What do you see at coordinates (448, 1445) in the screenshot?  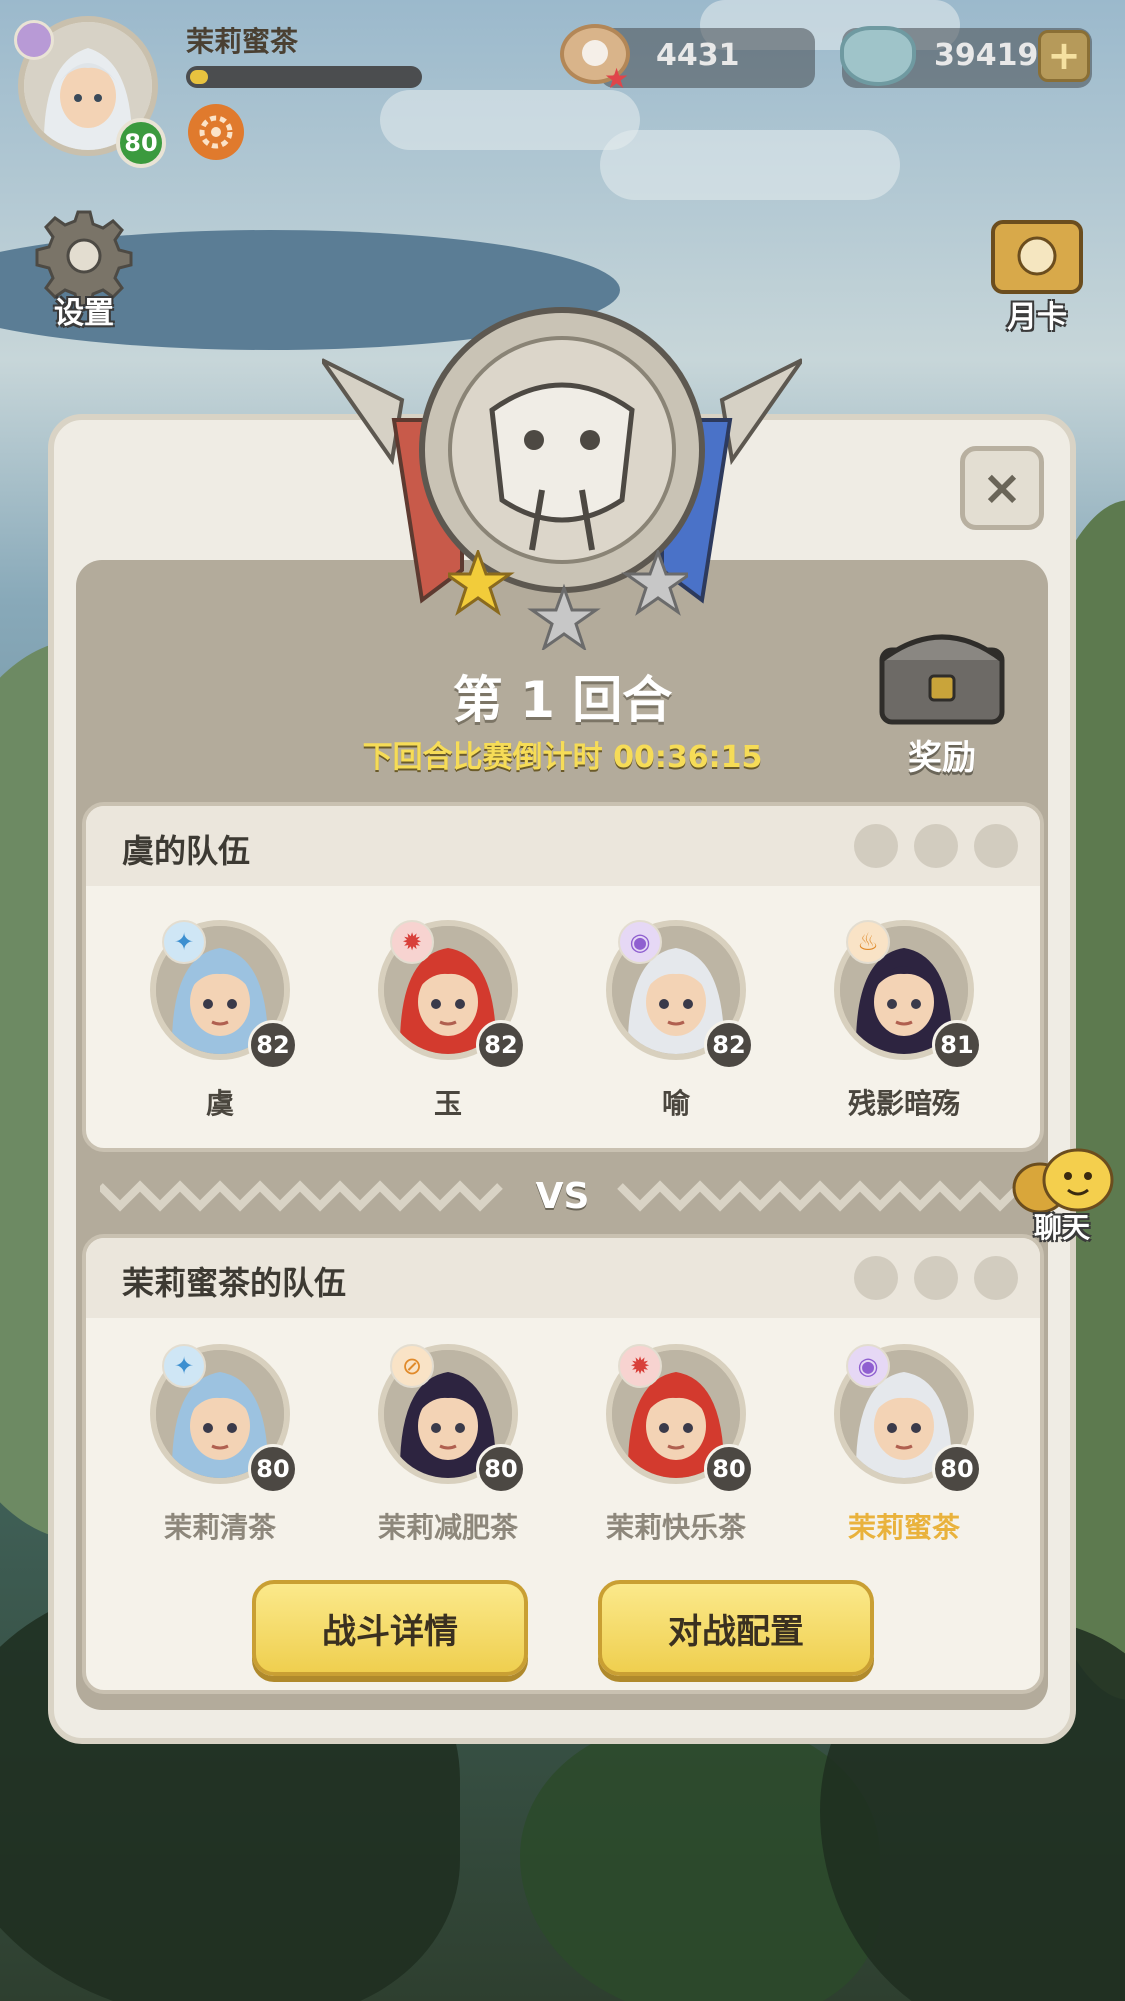 I see `team-member: ⊘ 80 茉莉减肥茶` at bounding box center [448, 1445].